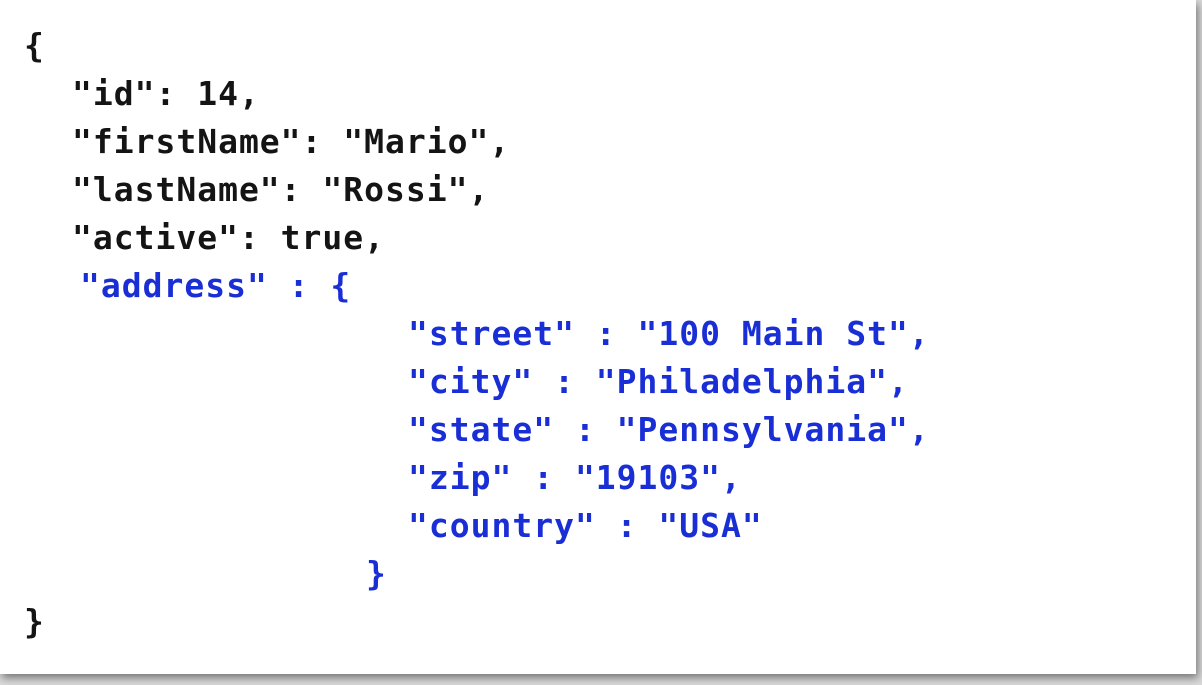  I want to click on json-line-lastname: "lastName": "Rossi",, so click(281, 189).